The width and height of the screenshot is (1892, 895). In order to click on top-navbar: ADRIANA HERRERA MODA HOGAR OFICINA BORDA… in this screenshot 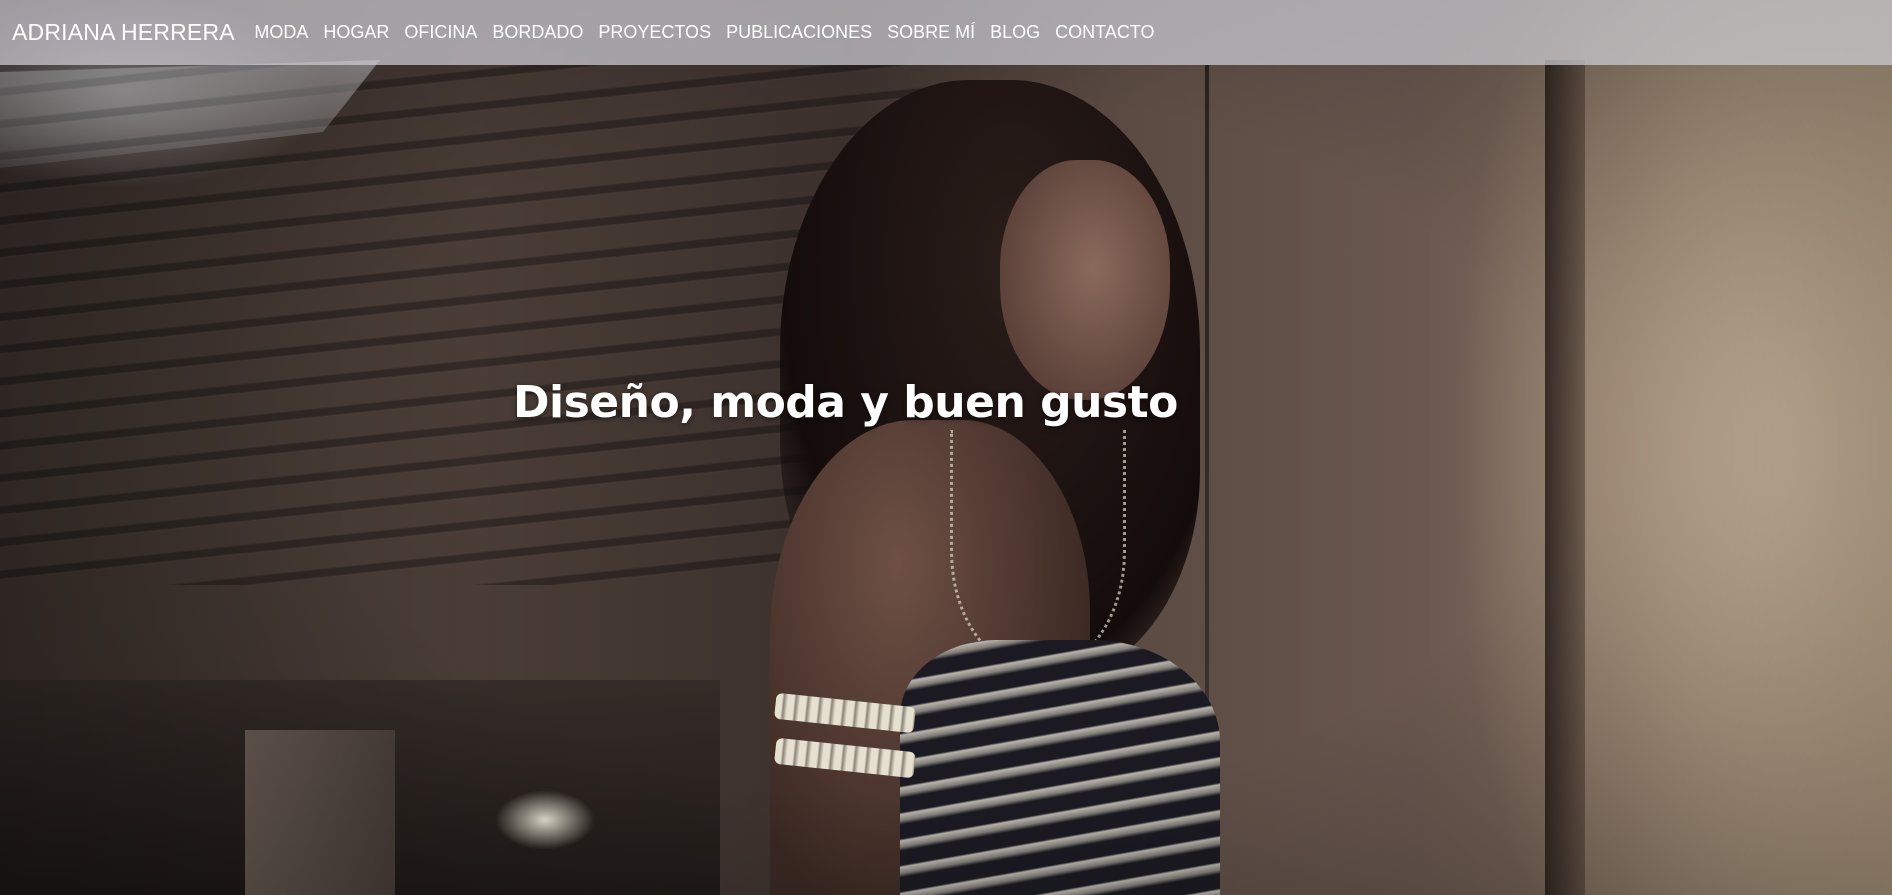, I will do `click(946, 32)`.